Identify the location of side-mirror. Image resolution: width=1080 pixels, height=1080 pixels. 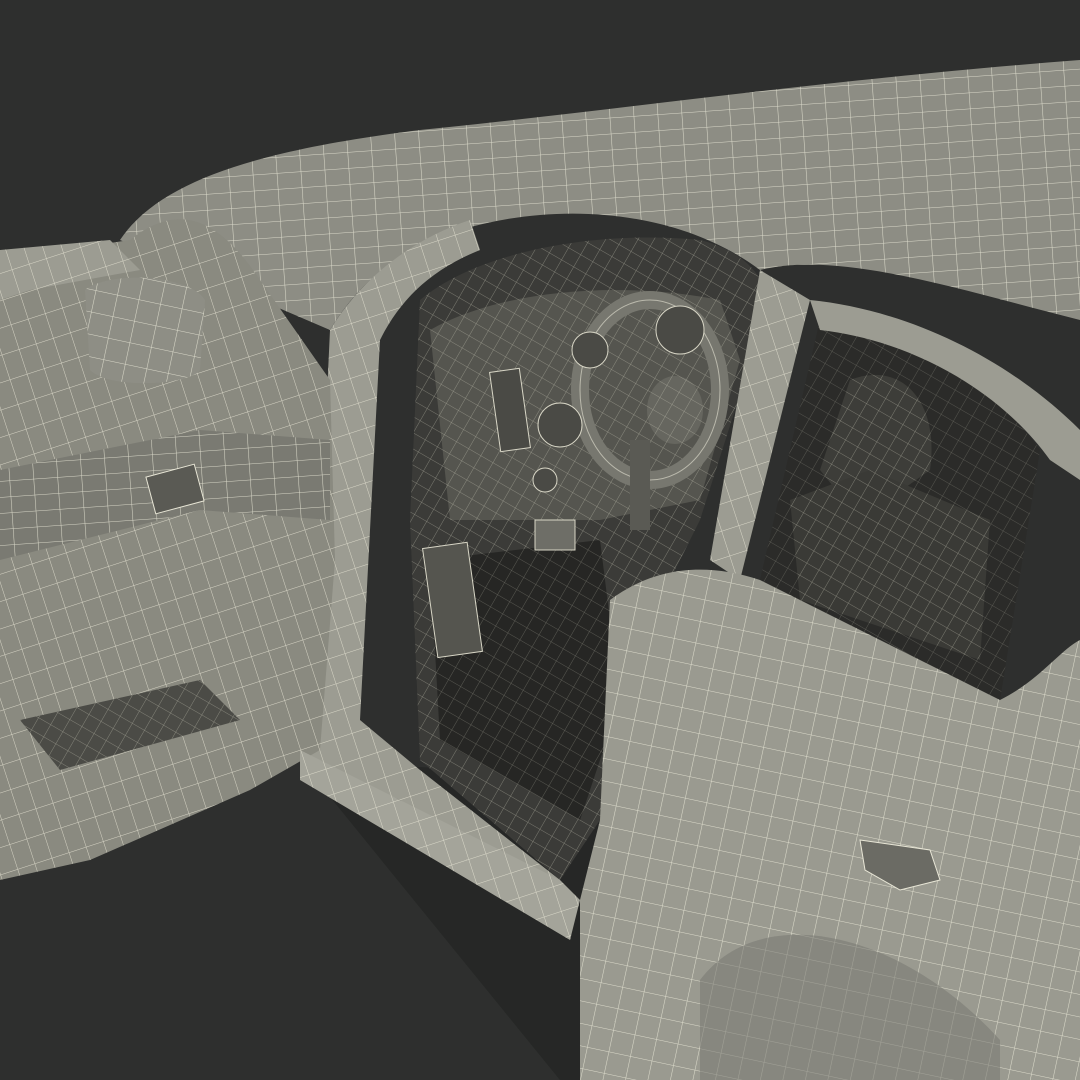
(145, 330).